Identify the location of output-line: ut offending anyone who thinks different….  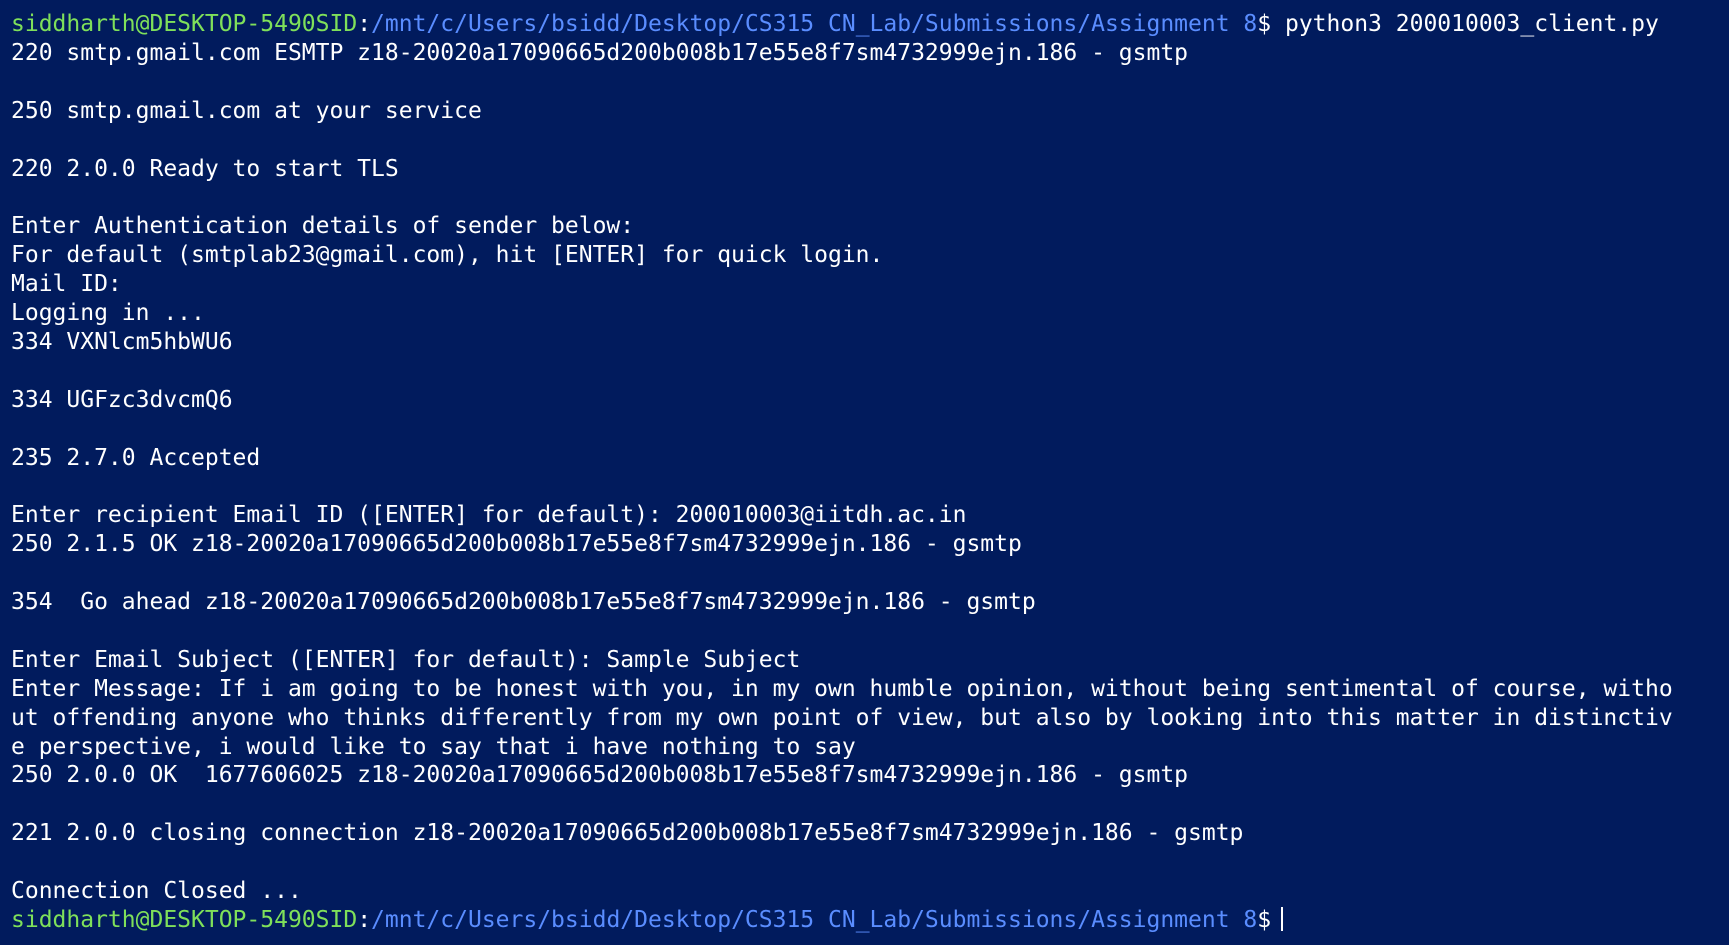
(842, 717).